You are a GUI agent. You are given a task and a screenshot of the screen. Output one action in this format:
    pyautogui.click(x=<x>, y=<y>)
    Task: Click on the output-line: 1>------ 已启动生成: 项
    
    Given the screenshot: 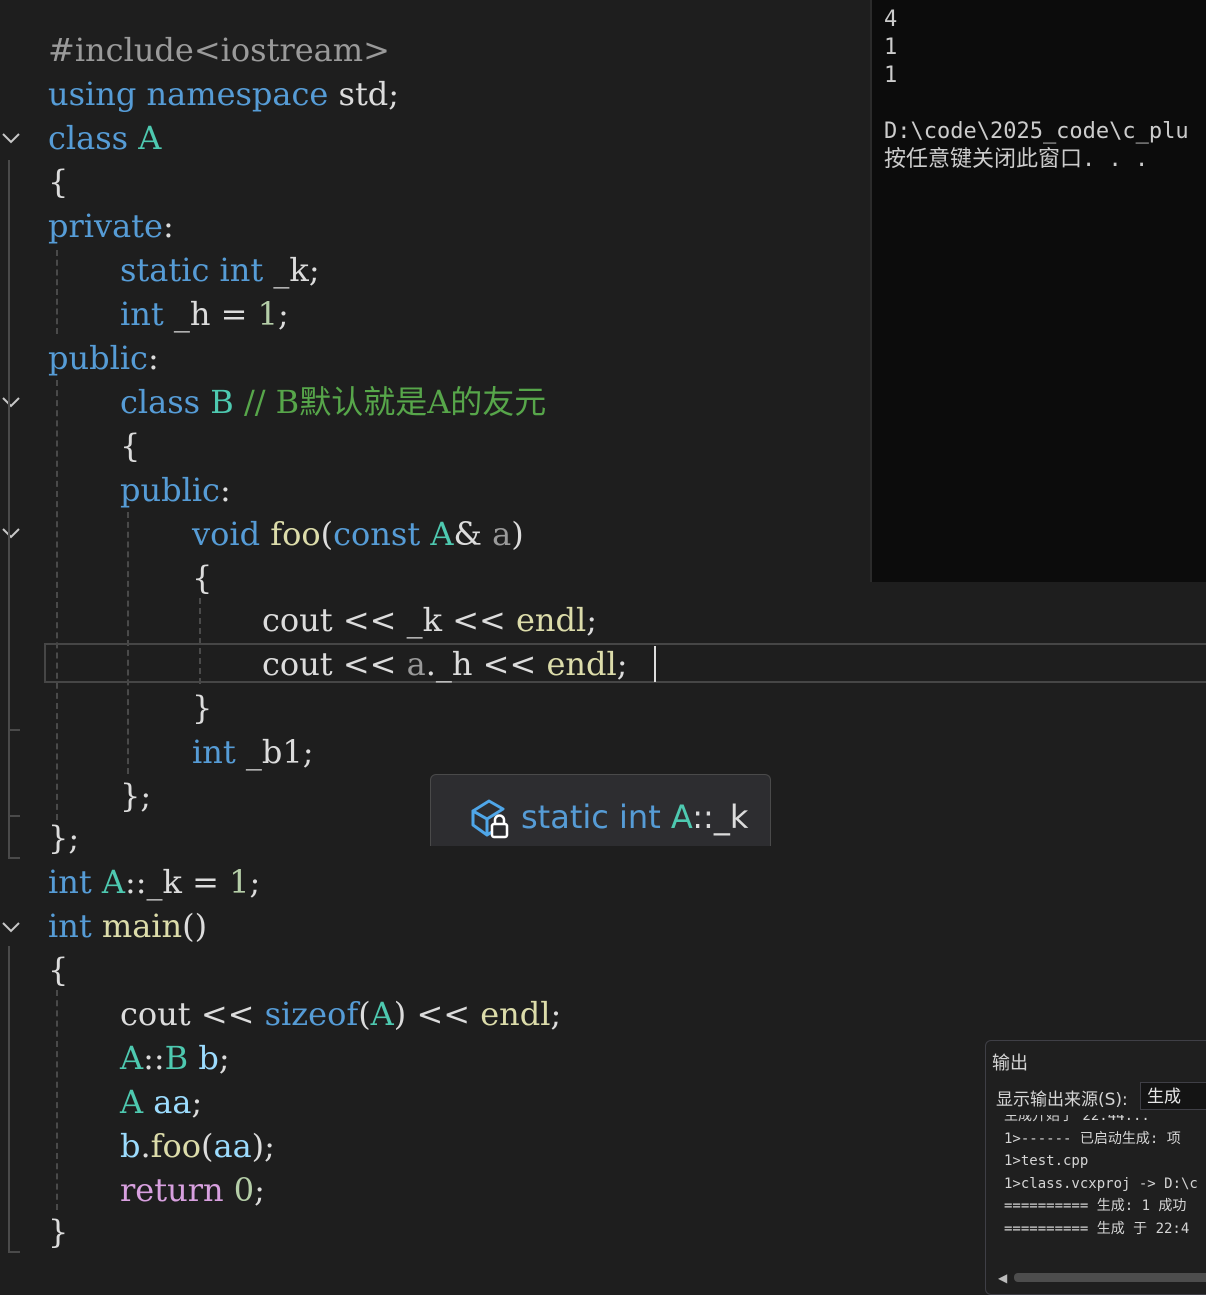 What is the action you would take?
    pyautogui.click(x=1092, y=1138)
    